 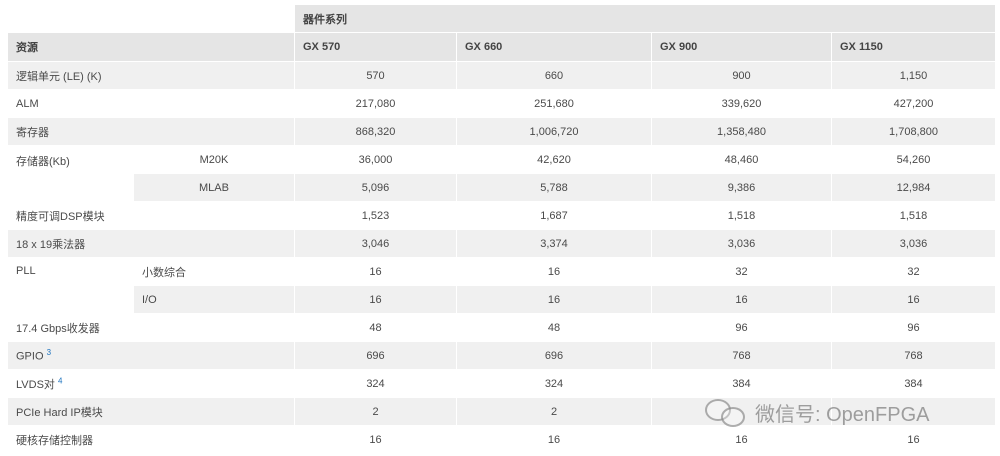 What do you see at coordinates (501, 355) in the screenshot?
I see `table-row: GPIO 3 696 696 768 768` at bounding box center [501, 355].